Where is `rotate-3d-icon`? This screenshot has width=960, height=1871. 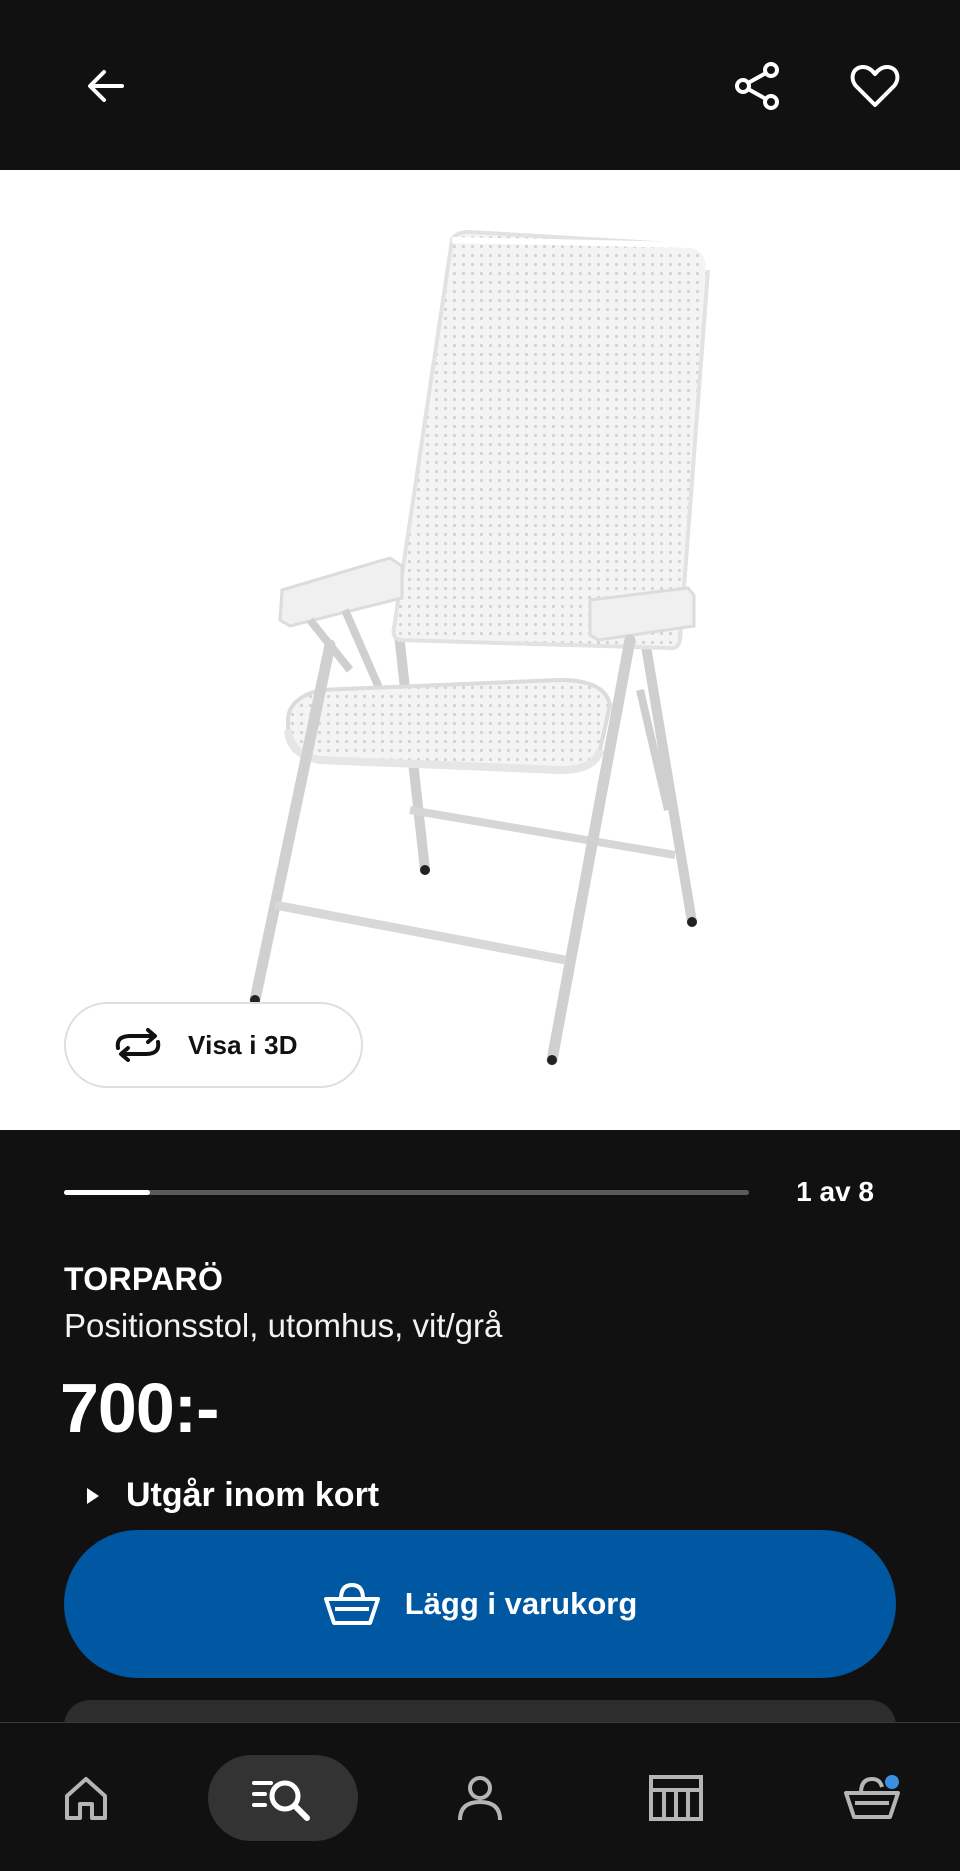 rotate-3d-icon is located at coordinates (138, 1045).